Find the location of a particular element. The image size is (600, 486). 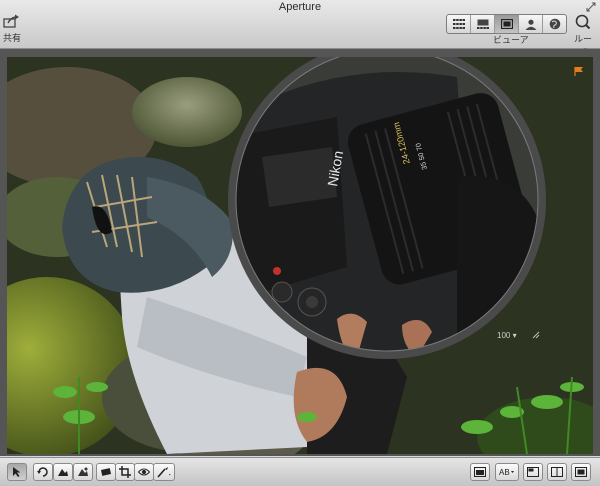

redeye-icon is located at coordinates (144, 472).